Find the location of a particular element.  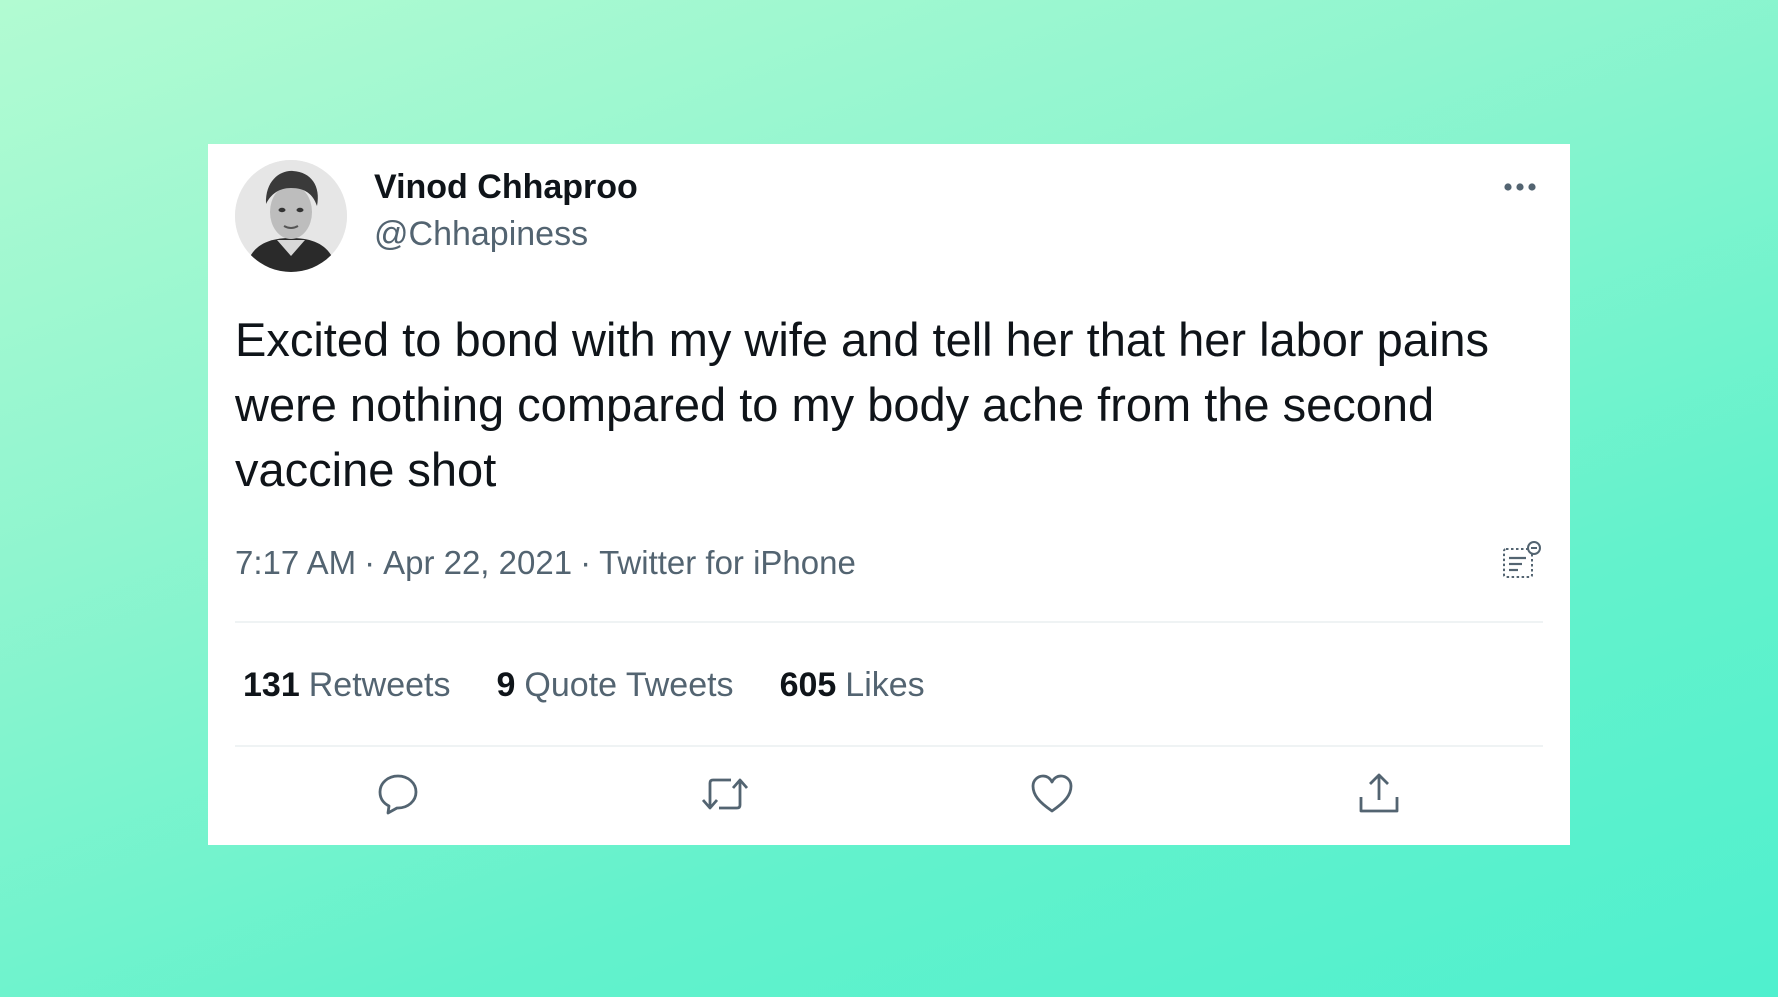

tweet-time: 7:17 AM is located at coordinates (295, 562).